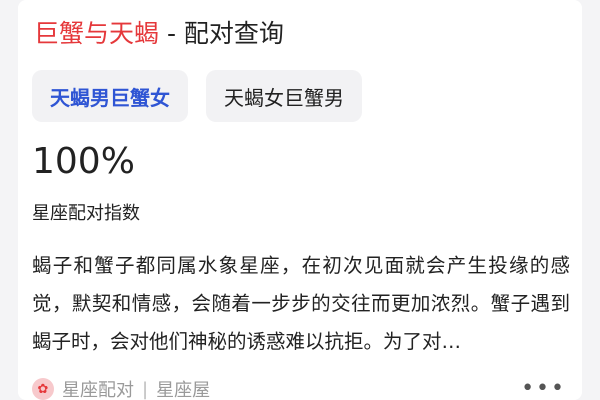 The width and height of the screenshot is (600, 400). Describe the element at coordinates (97, 33) in the screenshot. I see `title-highlight: 巨蟹与天蝎` at that location.